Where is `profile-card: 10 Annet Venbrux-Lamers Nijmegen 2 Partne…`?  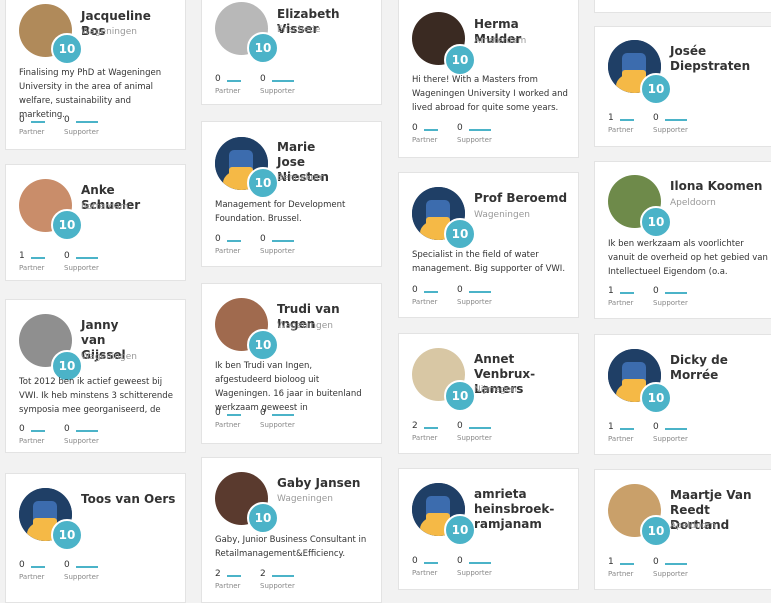 profile-card: 10 Annet Venbrux-Lamers Nijmegen 2 Partne… is located at coordinates (488, 393).